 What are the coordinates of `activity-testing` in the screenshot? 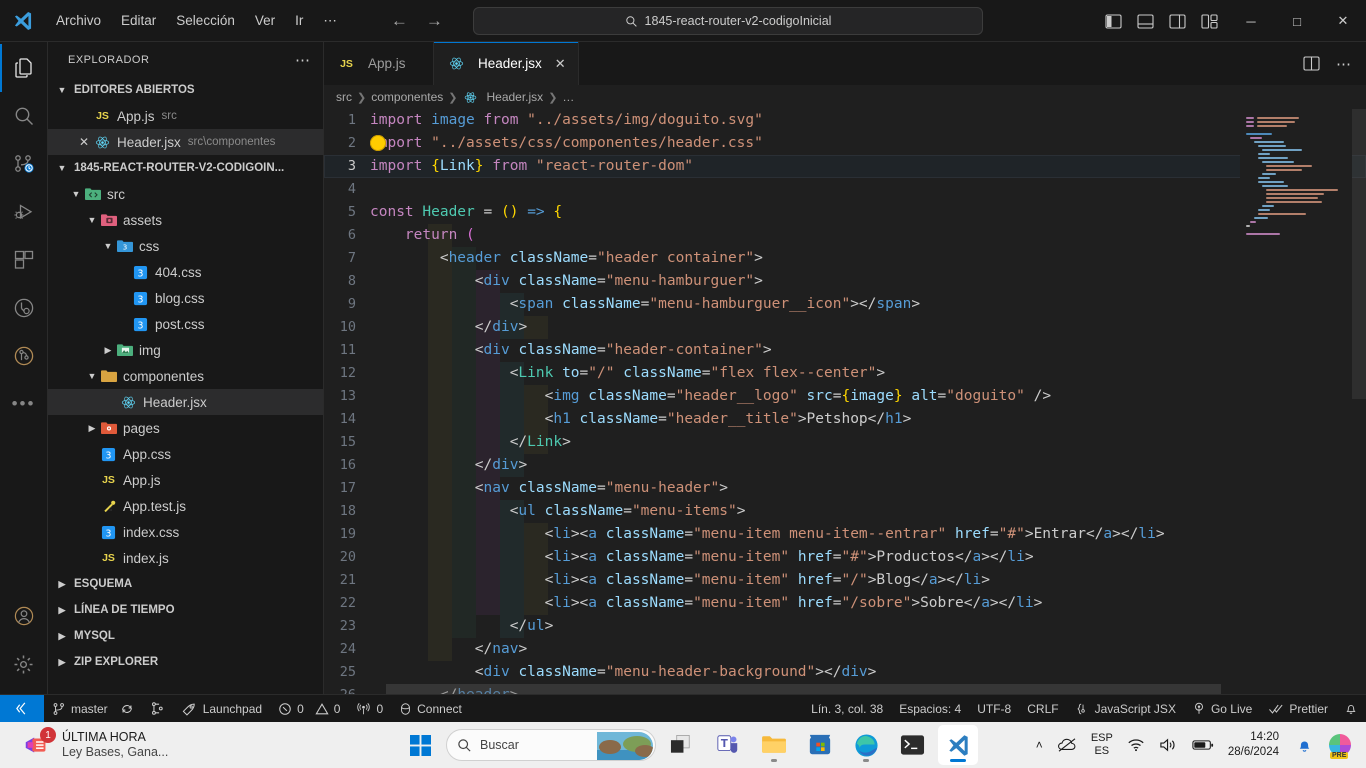 It's located at (24, 308).